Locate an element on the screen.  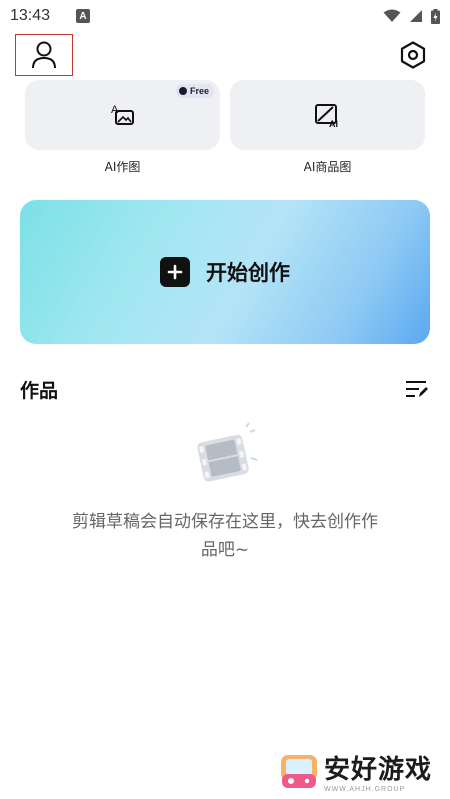
status-icons is located at coordinates (411, 16).